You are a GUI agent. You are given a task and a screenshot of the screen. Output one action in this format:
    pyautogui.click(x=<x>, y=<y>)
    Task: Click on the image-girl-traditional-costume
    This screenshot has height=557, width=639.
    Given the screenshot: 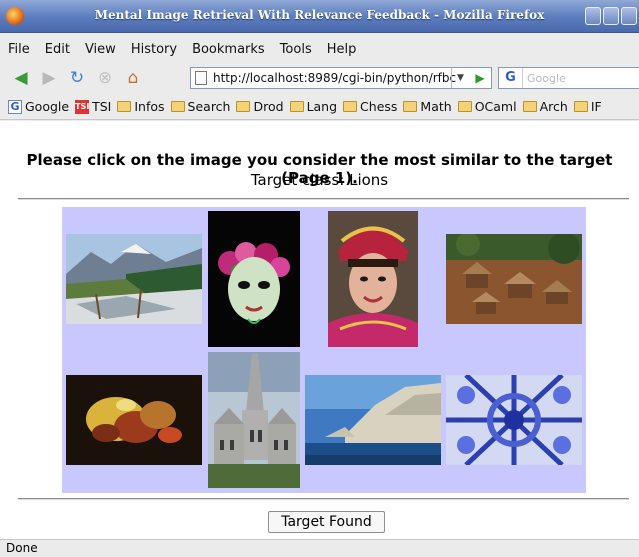 What is the action you would take?
    pyautogui.click(x=373, y=279)
    